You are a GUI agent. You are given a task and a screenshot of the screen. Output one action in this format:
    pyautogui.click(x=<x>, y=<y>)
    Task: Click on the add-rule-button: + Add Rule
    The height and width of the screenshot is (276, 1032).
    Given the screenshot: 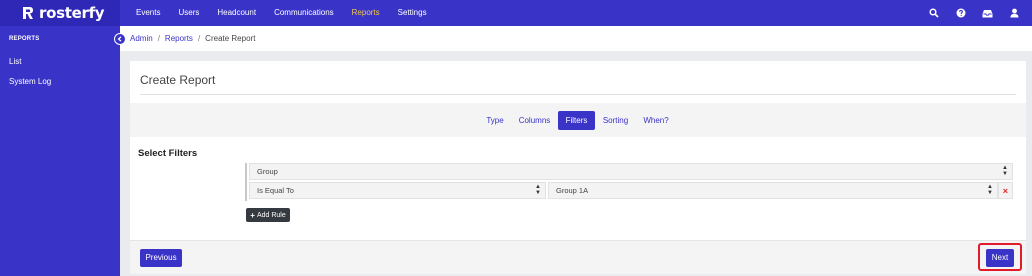 What is the action you would take?
    pyautogui.click(x=268, y=215)
    